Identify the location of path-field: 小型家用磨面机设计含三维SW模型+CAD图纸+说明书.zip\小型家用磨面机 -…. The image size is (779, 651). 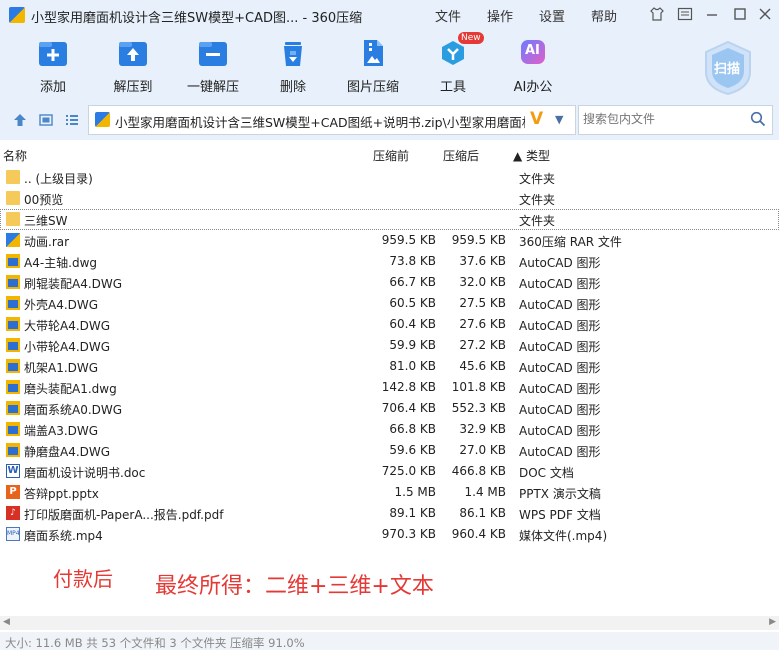
(332, 120).